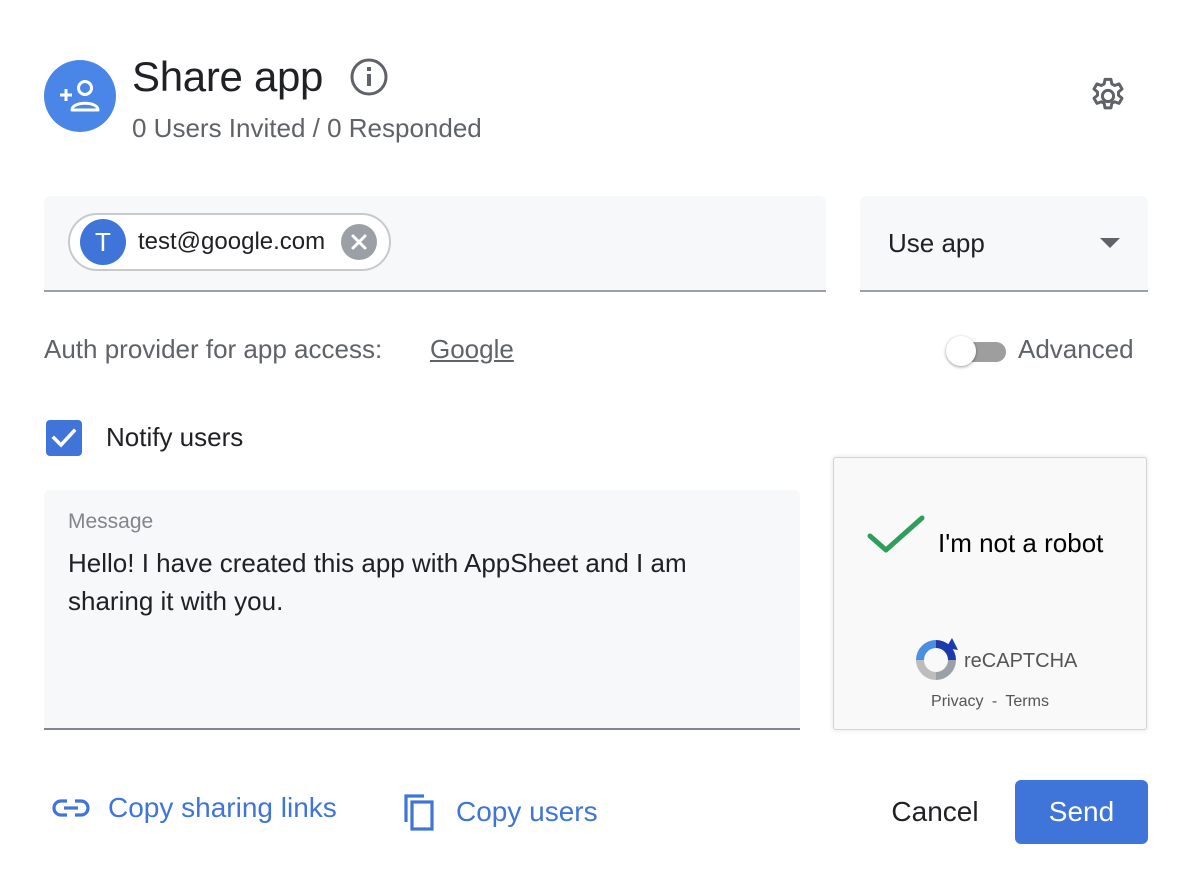 The width and height of the screenshot is (1192, 886). Describe the element at coordinates (418, 812) in the screenshot. I see `copy-icon` at that location.